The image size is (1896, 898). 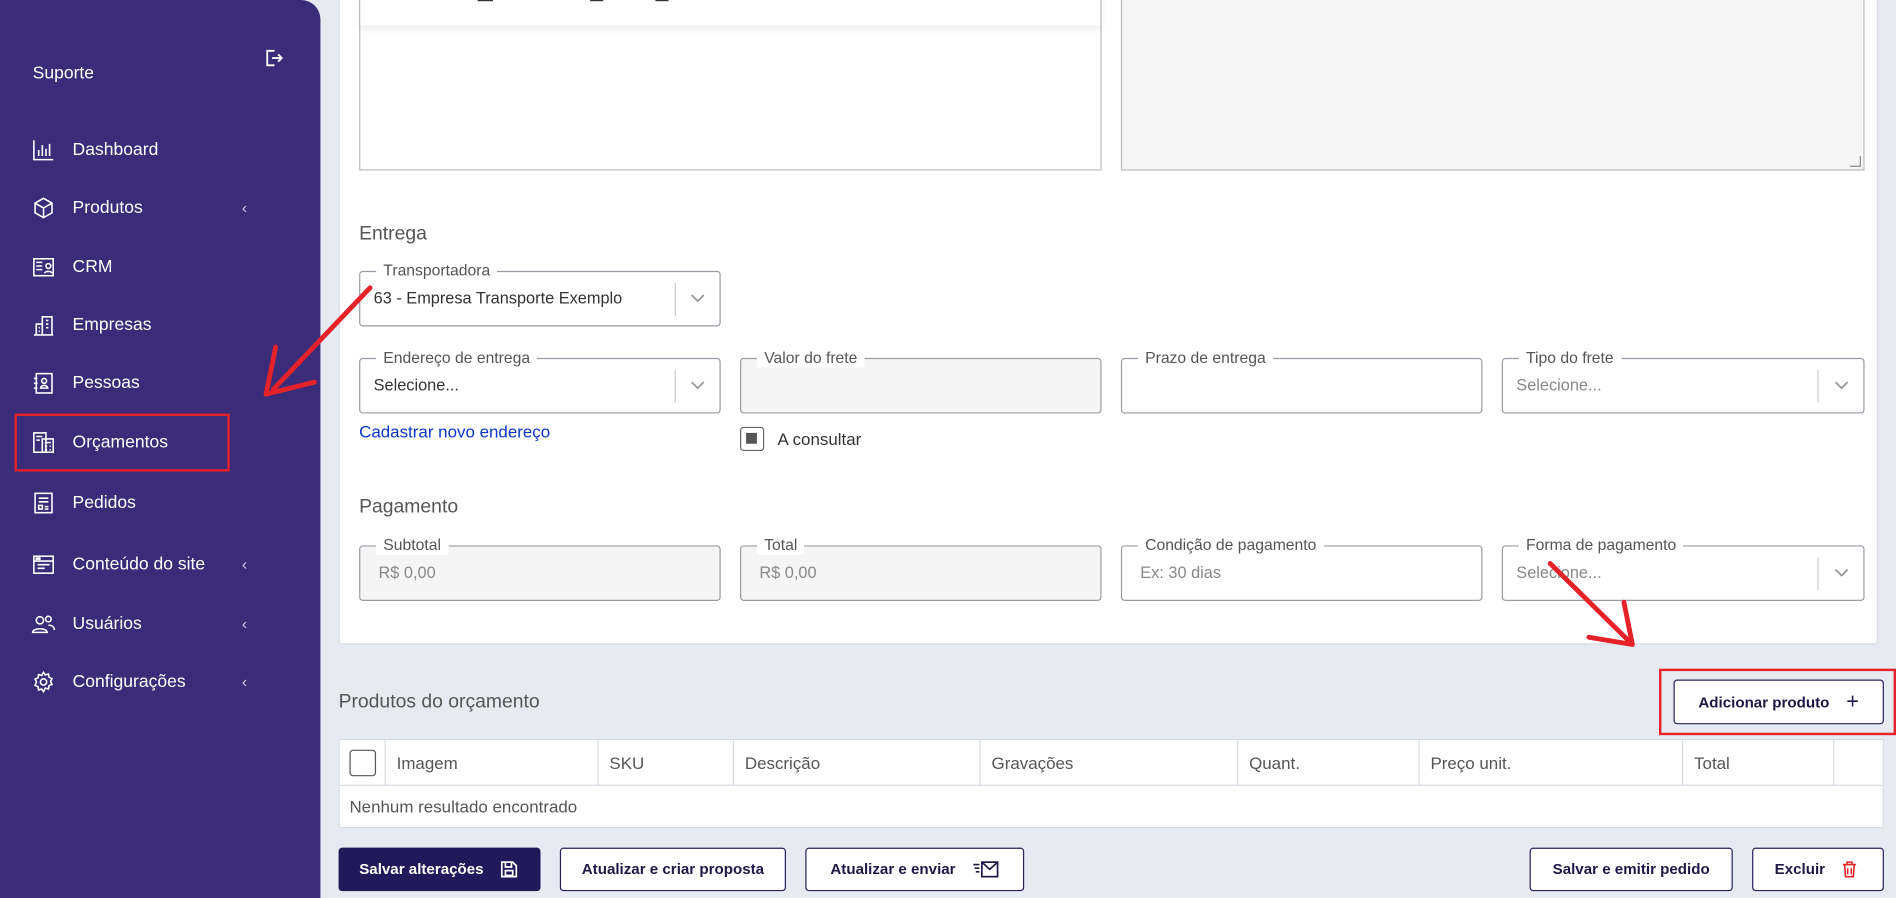 What do you see at coordinates (1589, 602) in the screenshot?
I see `arrow-to-add-product` at bounding box center [1589, 602].